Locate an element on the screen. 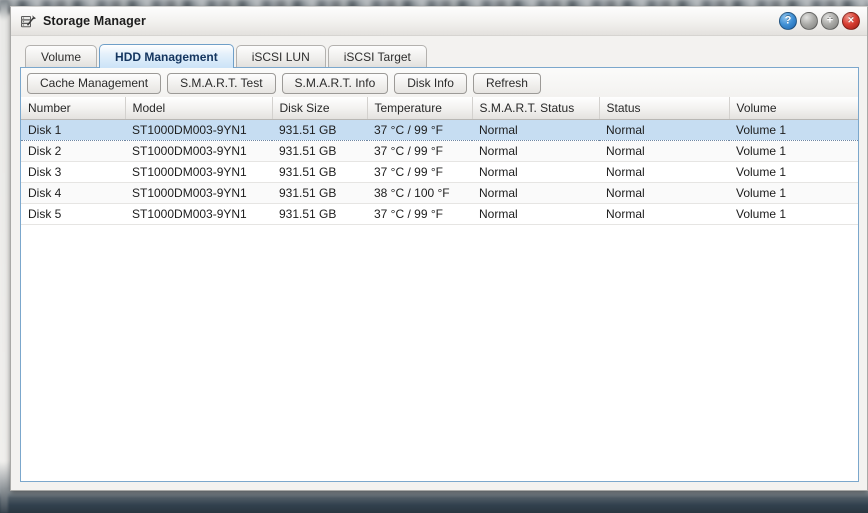 The width and height of the screenshot is (868, 513). cell-number: Disk 5 is located at coordinates (73, 214).